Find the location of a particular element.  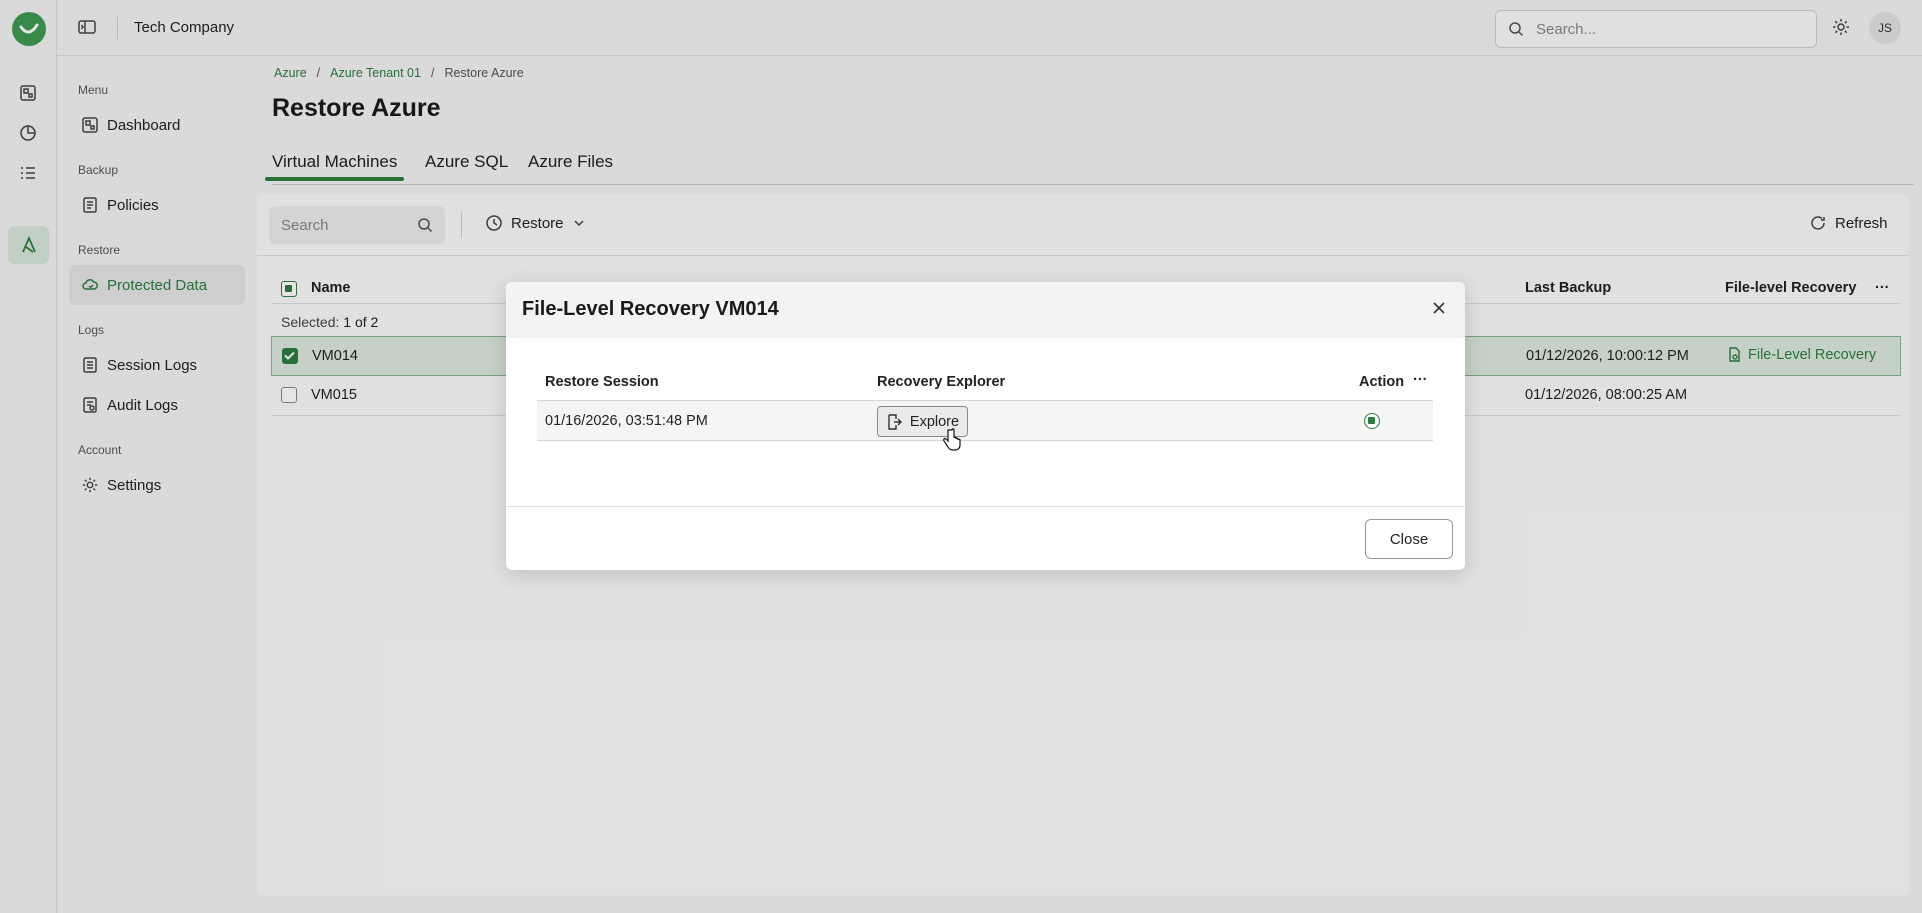

close-button: Close is located at coordinates (1409, 539).